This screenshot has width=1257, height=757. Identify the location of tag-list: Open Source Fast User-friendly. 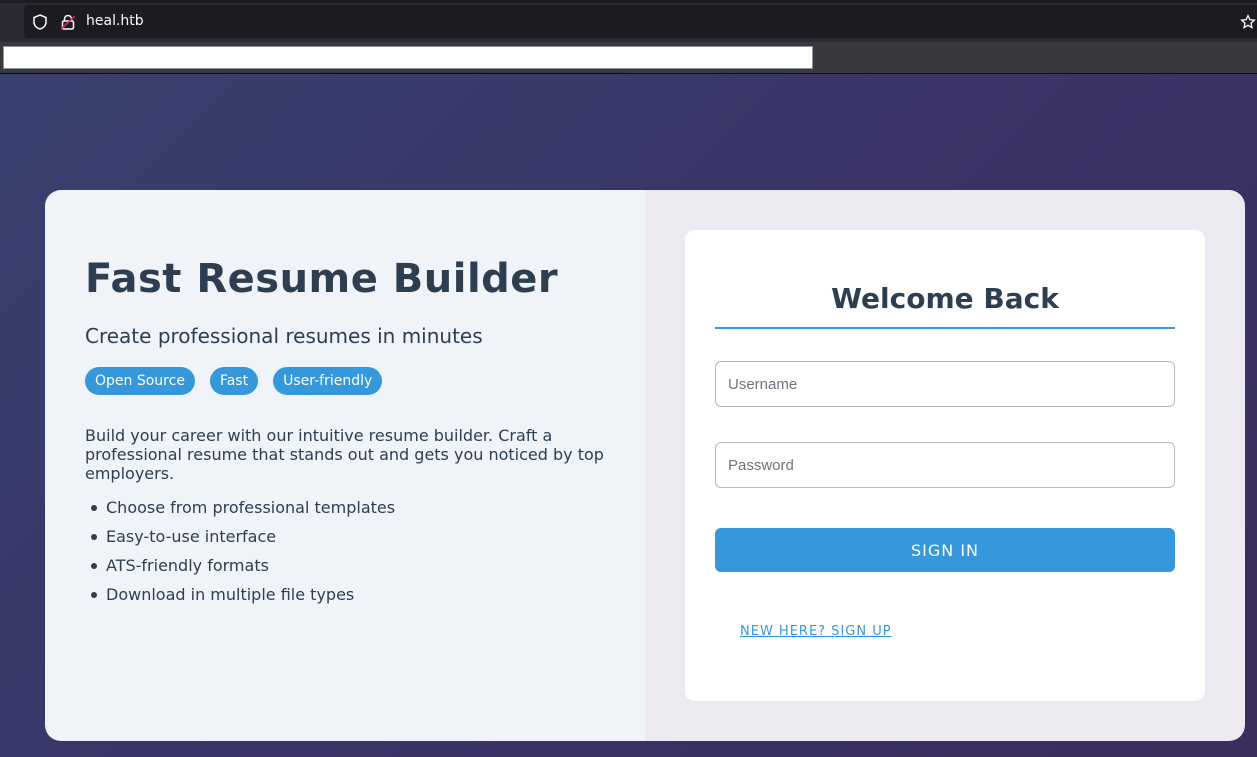
(234, 381).